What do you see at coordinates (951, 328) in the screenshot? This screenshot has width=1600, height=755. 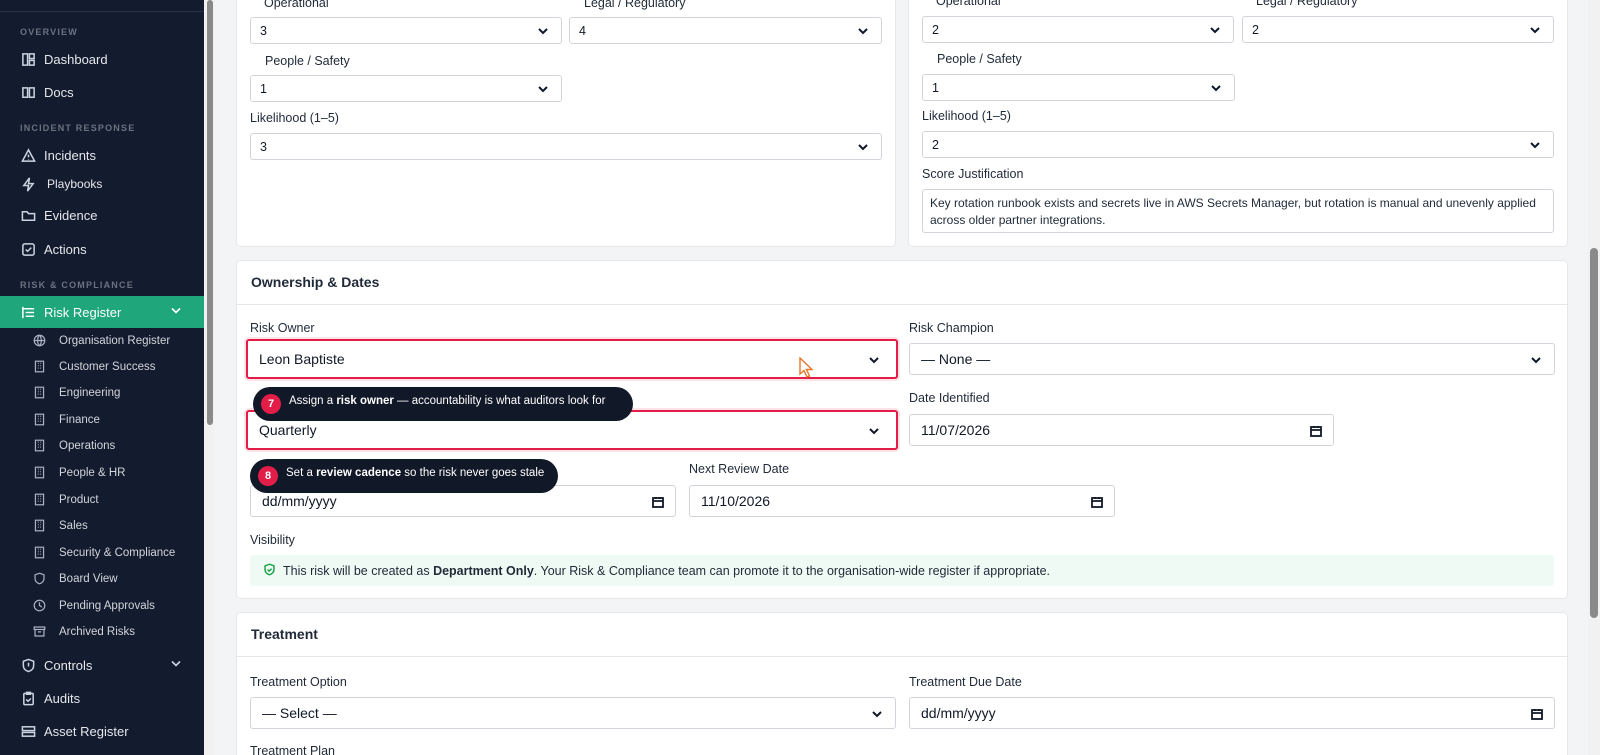 I see `risk-champion-label: Risk Champion` at bounding box center [951, 328].